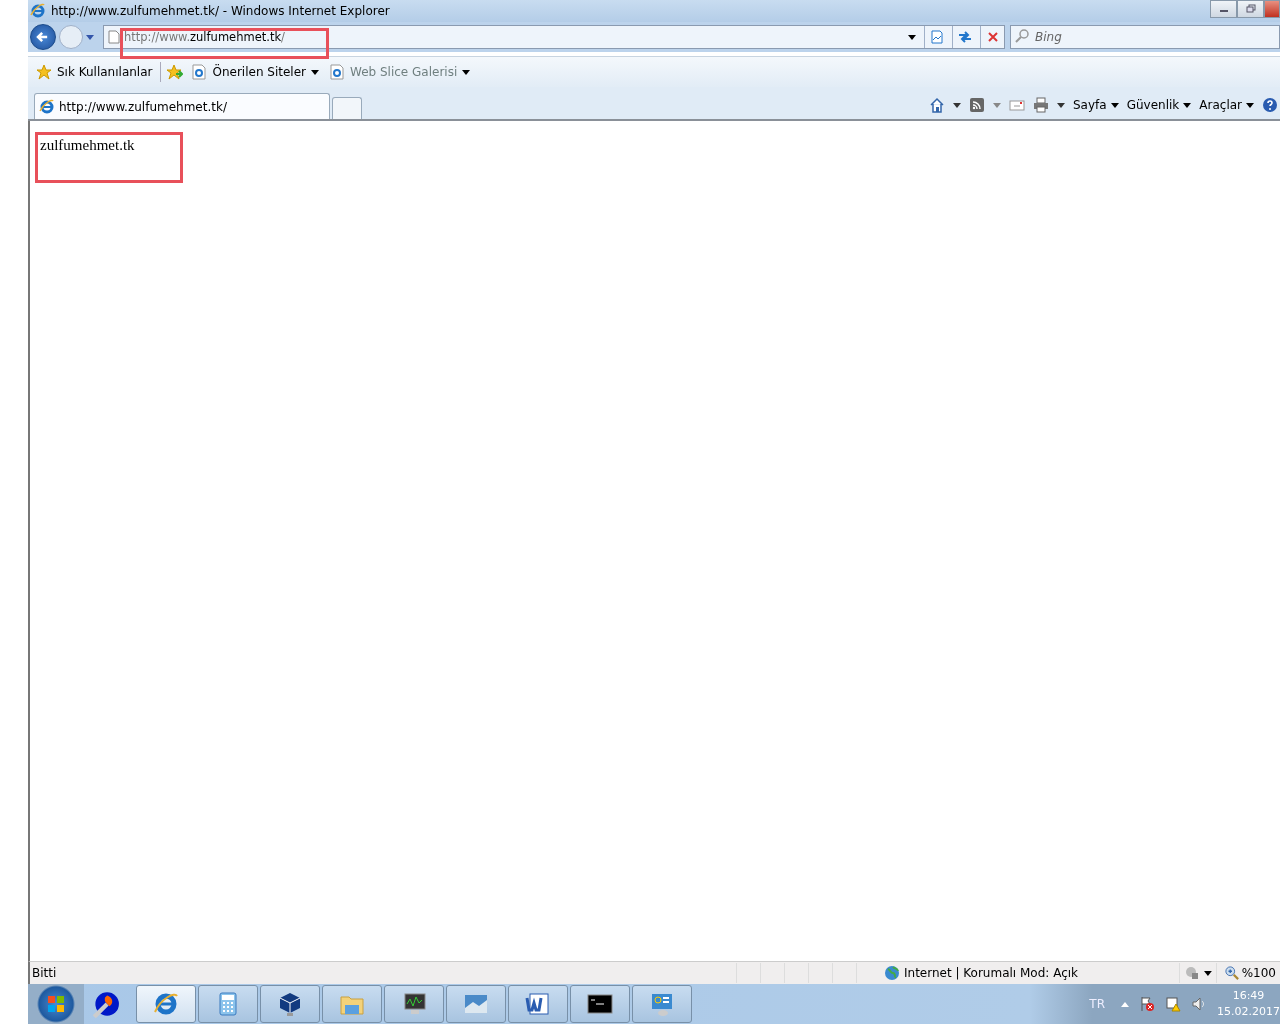  Describe the element at coordinates (43, 37) in the screenshot. I see `back-button` at that location.